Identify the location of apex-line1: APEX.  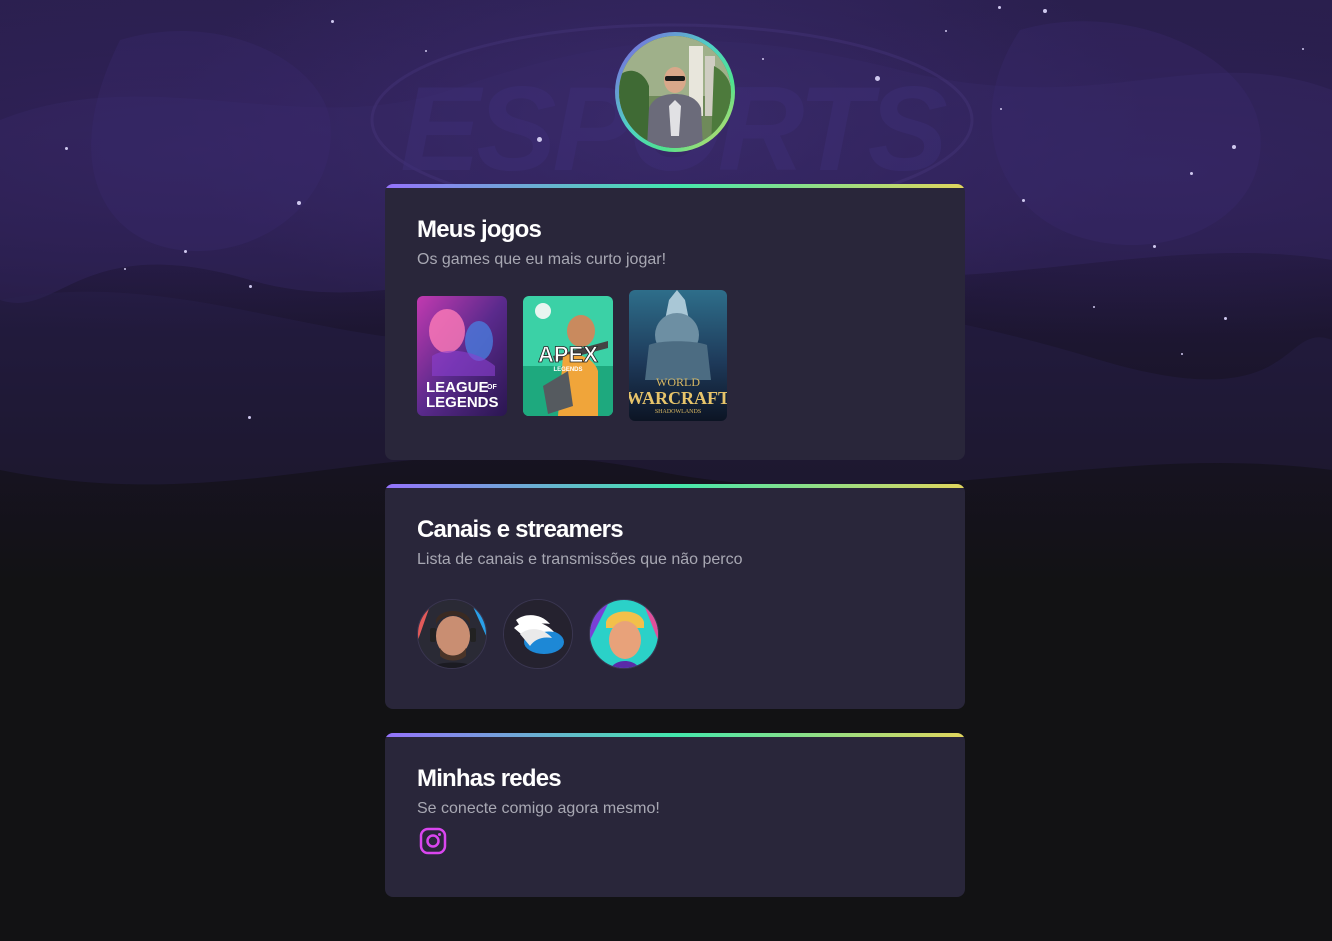
(568, 354).